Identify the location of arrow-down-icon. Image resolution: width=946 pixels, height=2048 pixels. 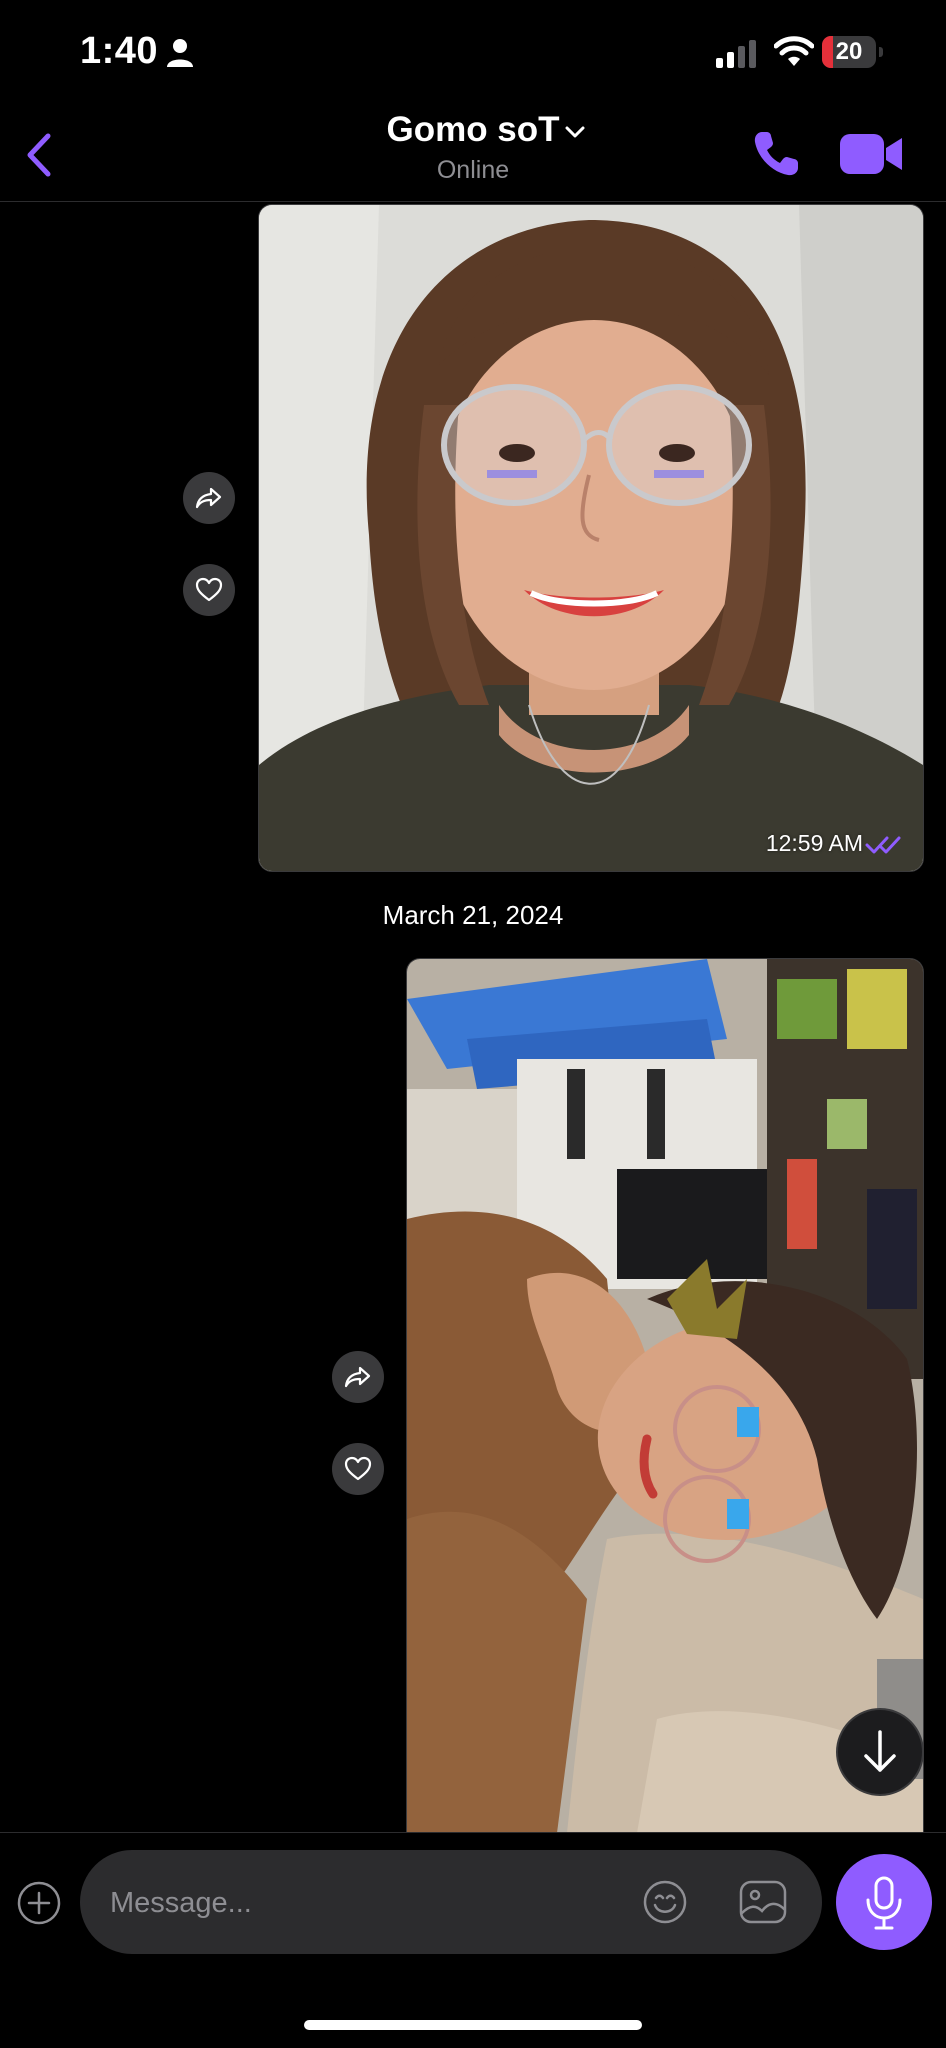
(880, 1751).